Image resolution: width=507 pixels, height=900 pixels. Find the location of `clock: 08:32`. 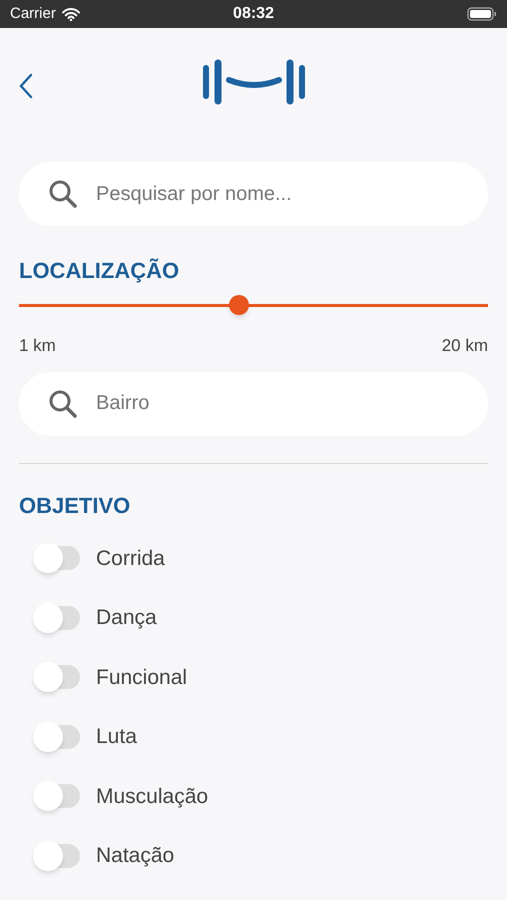

clock: 08:32 is located at coordinates (253, 14).